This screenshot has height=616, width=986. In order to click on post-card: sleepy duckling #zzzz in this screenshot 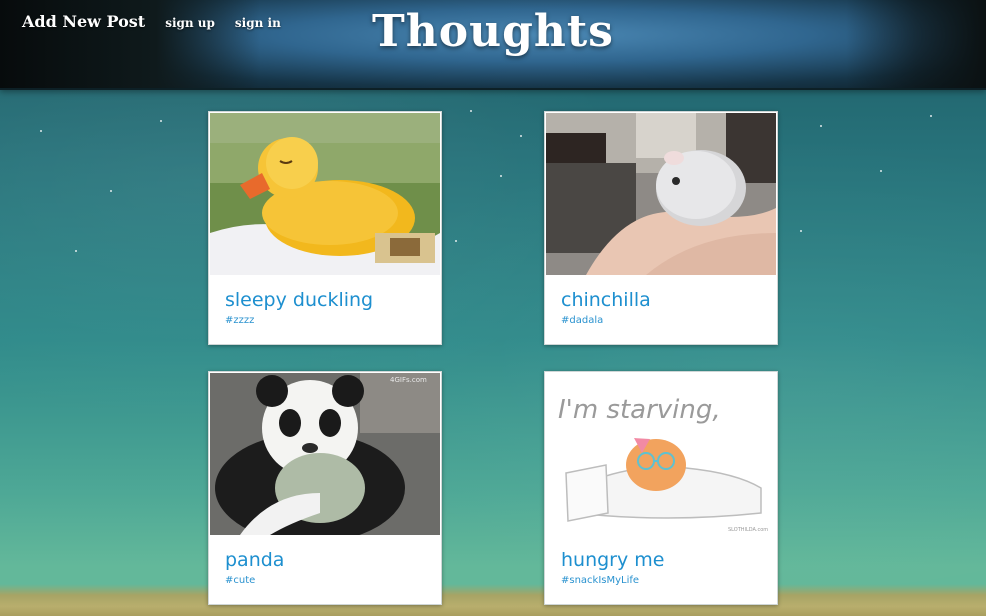, I will do `click(325, 228)`.